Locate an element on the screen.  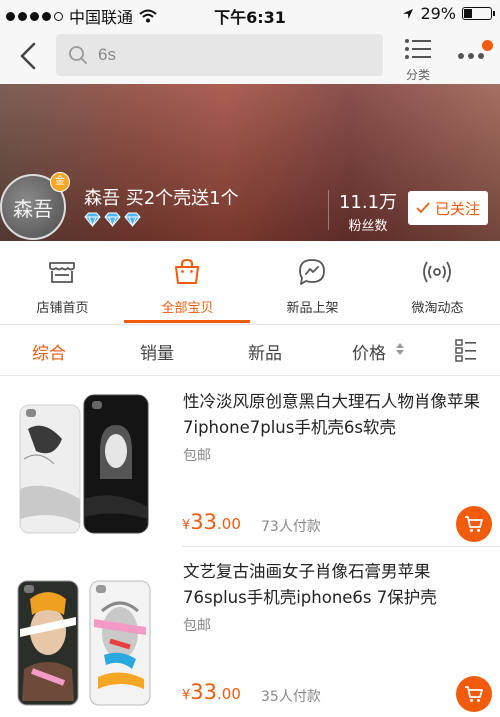
store-icon is located at coordinates (62, 272).